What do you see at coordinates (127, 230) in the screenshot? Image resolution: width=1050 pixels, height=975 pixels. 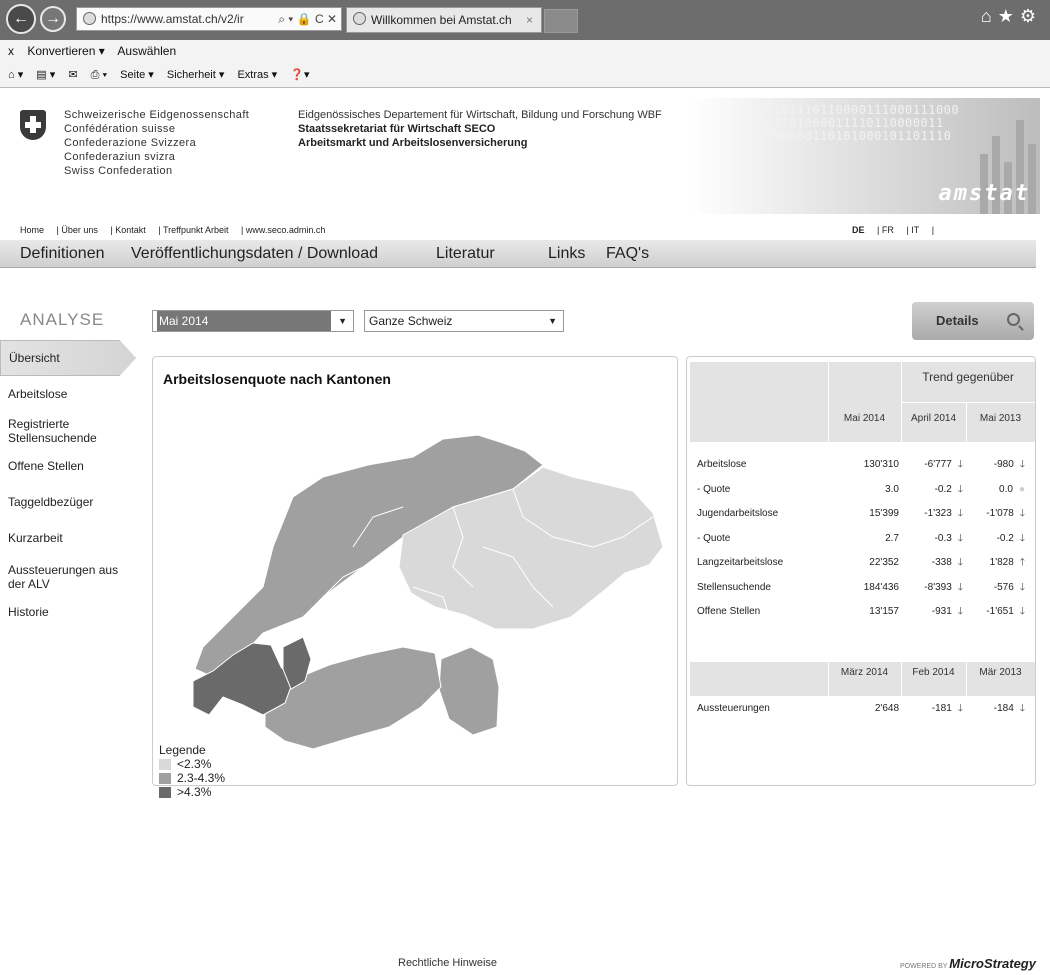 I see `link-contact: | Kontakt` at bounding box center [127, 230].